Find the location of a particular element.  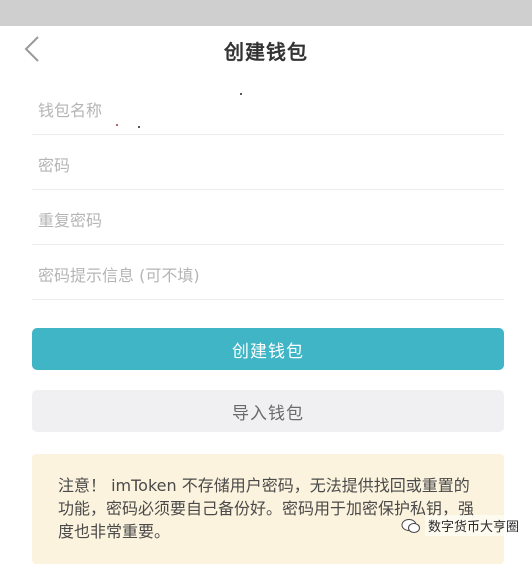

password-field is located at coordinates (268, 165).